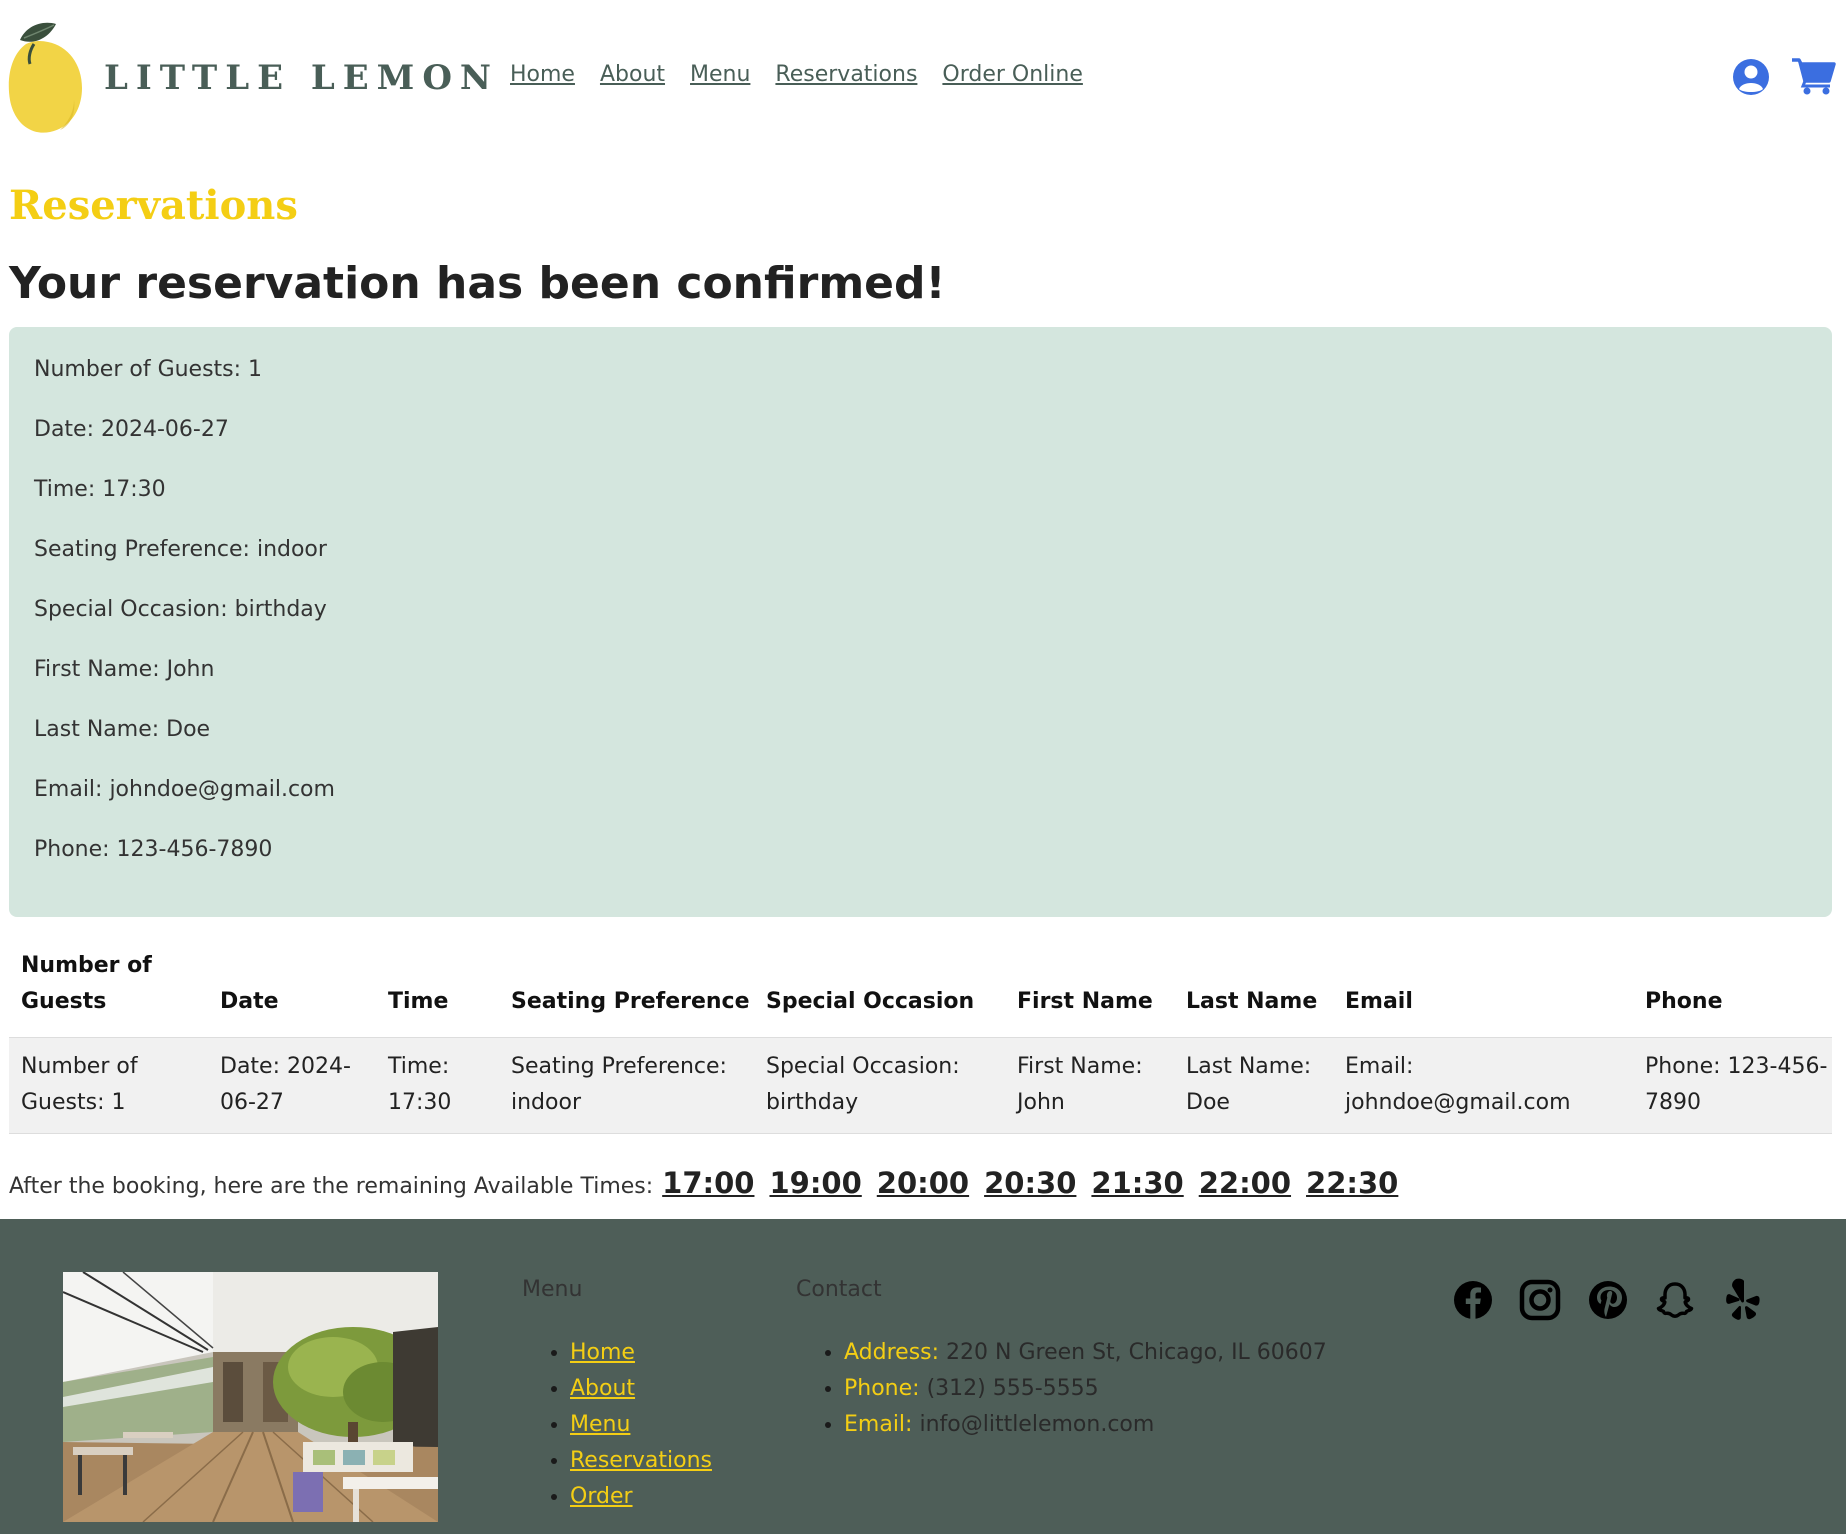 The width and height of the screenshot is (1846, 1534). What do you see at coordinates (148, 369) in the screenshot?
I see `detail-guests: Number of Guests: 1` at bounding box center [148, 369].